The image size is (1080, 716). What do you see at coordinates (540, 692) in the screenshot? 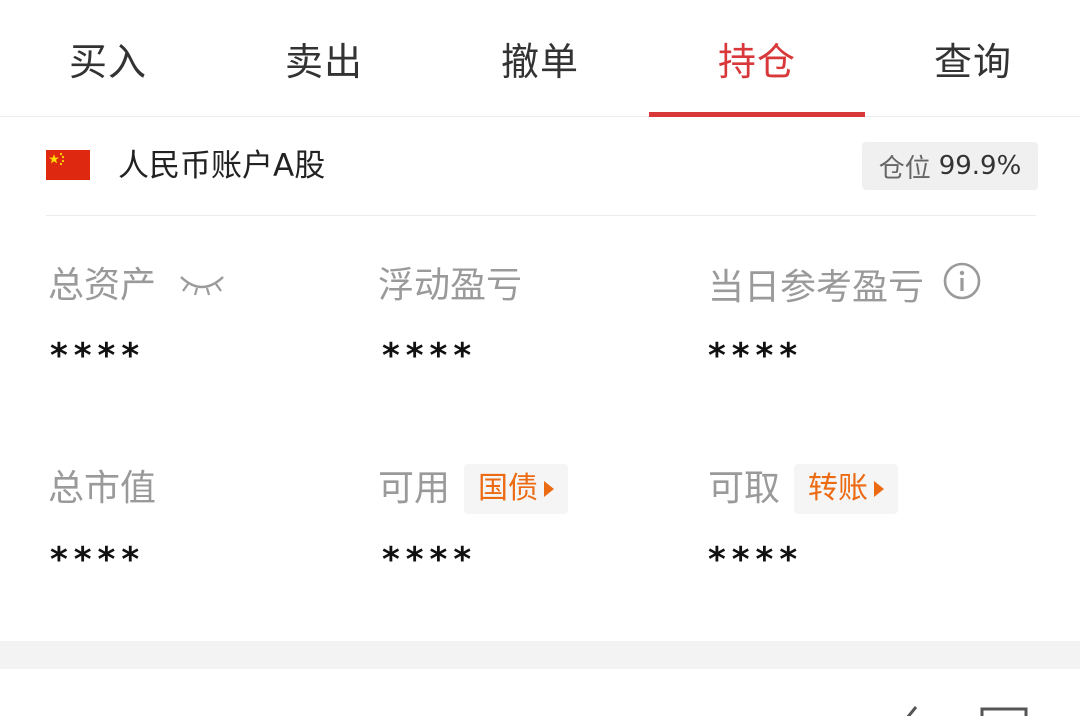
I see `holdings-list-header` at bounding box center [540, 692].